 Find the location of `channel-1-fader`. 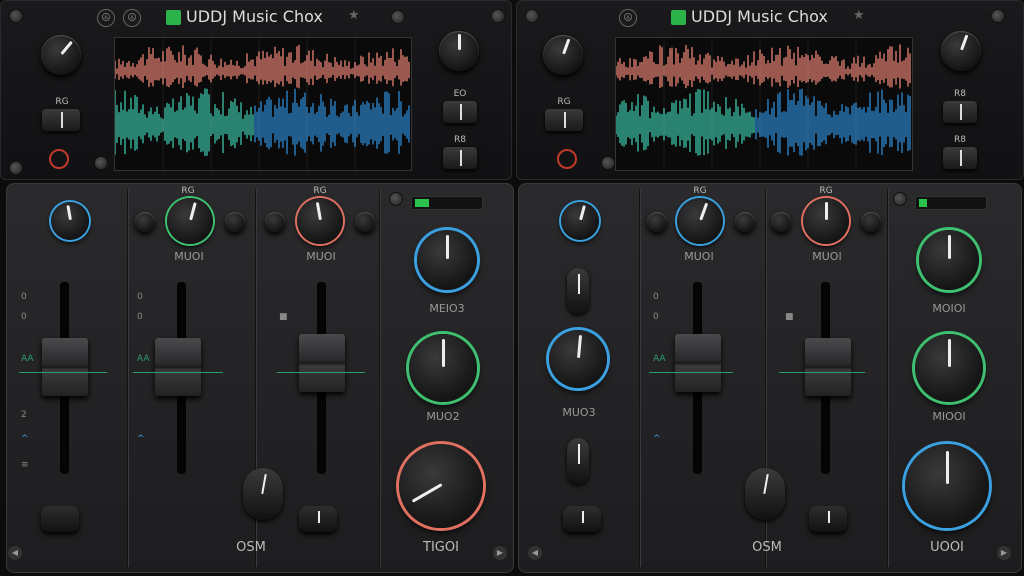

channel-1-fader is located at coordinates (65, 367).